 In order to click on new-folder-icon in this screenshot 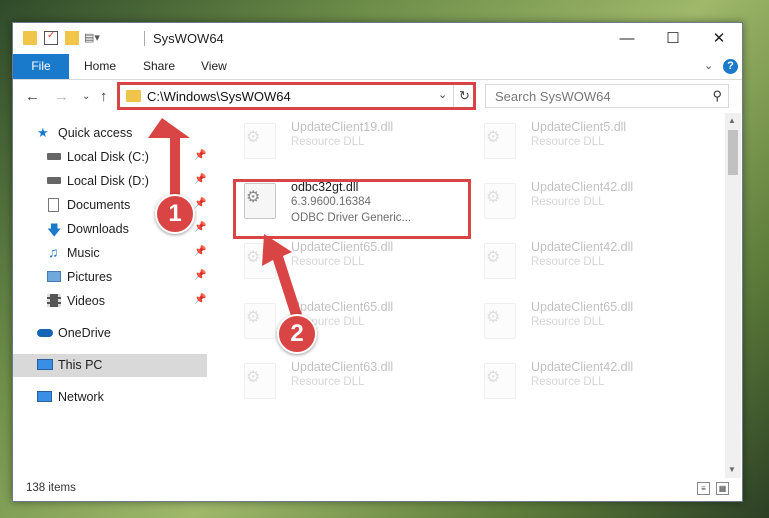, I will do `click(72, 38)`.